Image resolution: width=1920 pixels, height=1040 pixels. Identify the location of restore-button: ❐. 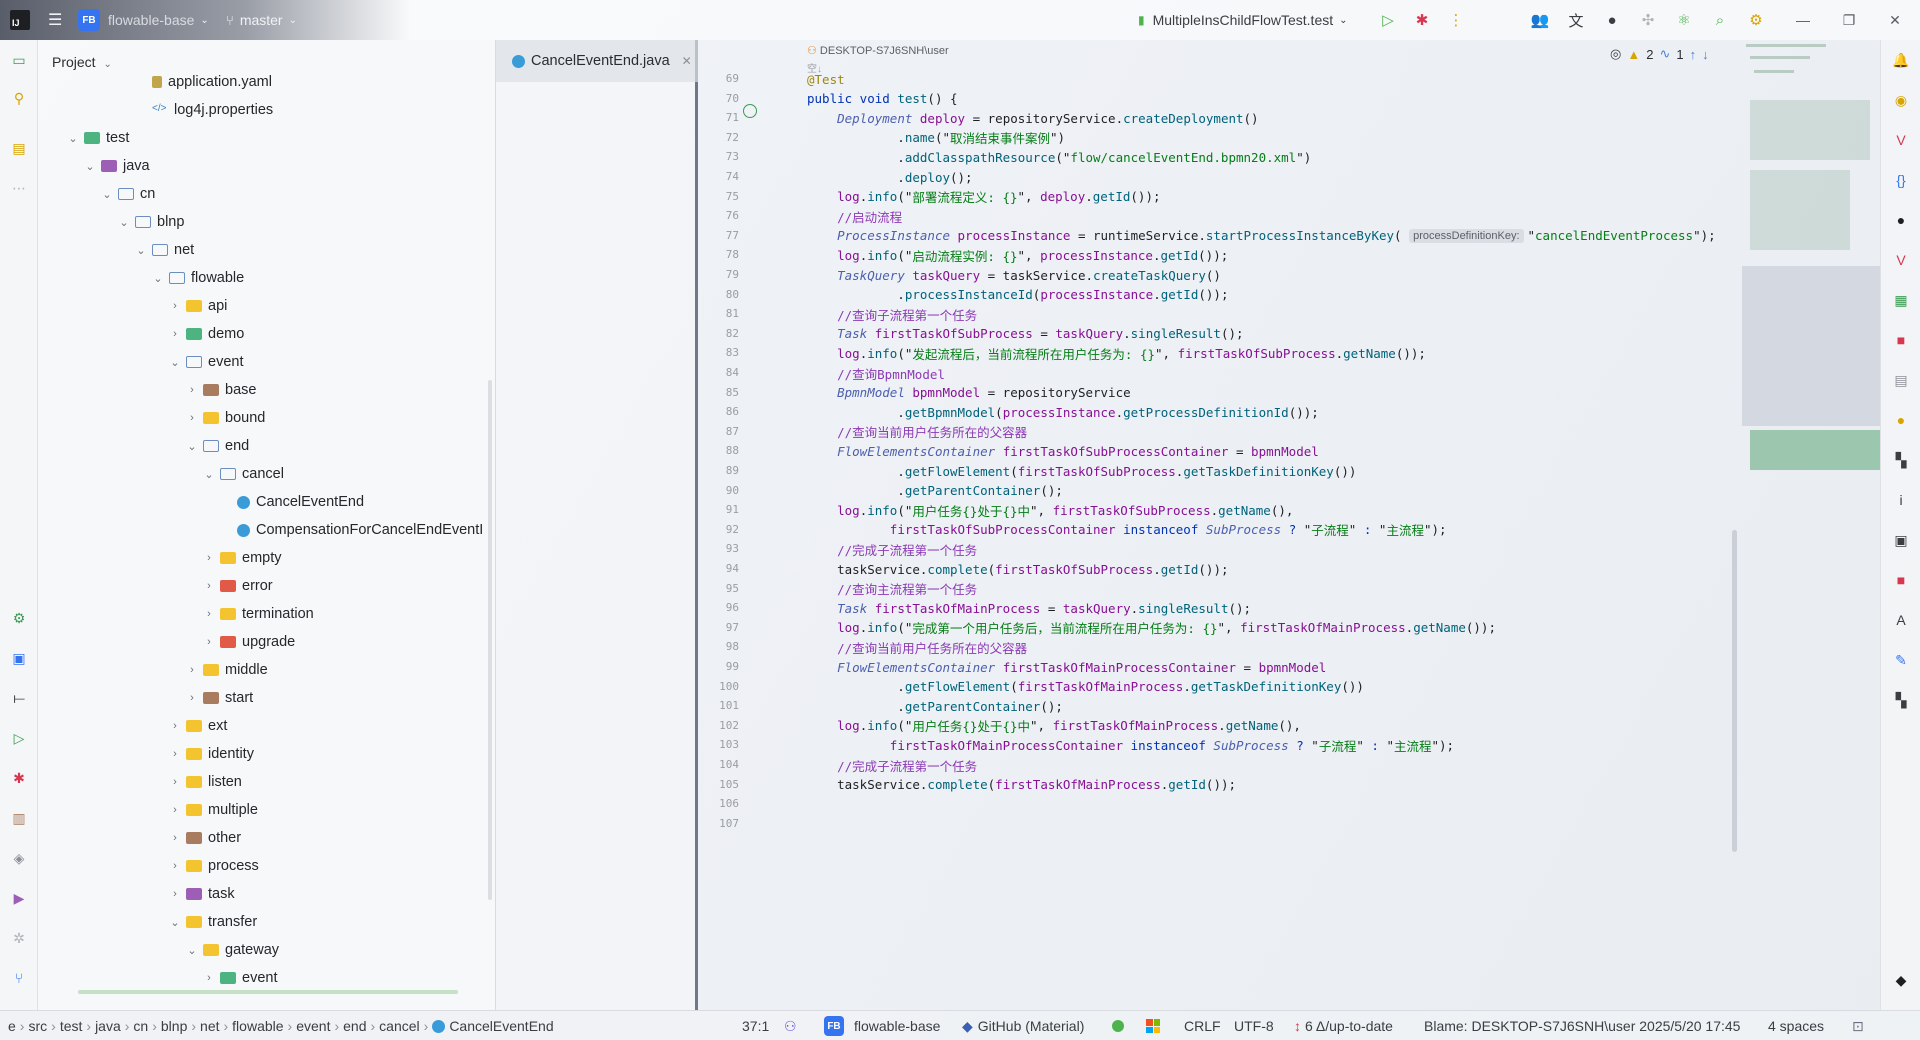
(1849, 20).